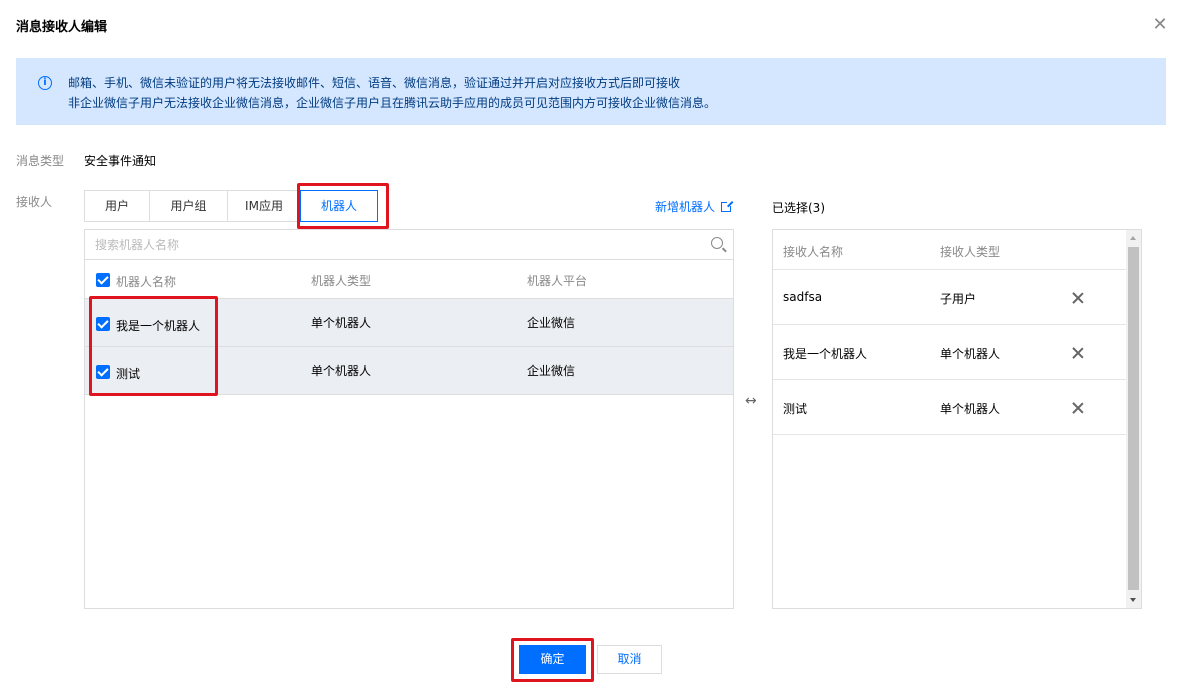  I want to click on dialog-title: 消息接收人编辑, so click(62, 27).